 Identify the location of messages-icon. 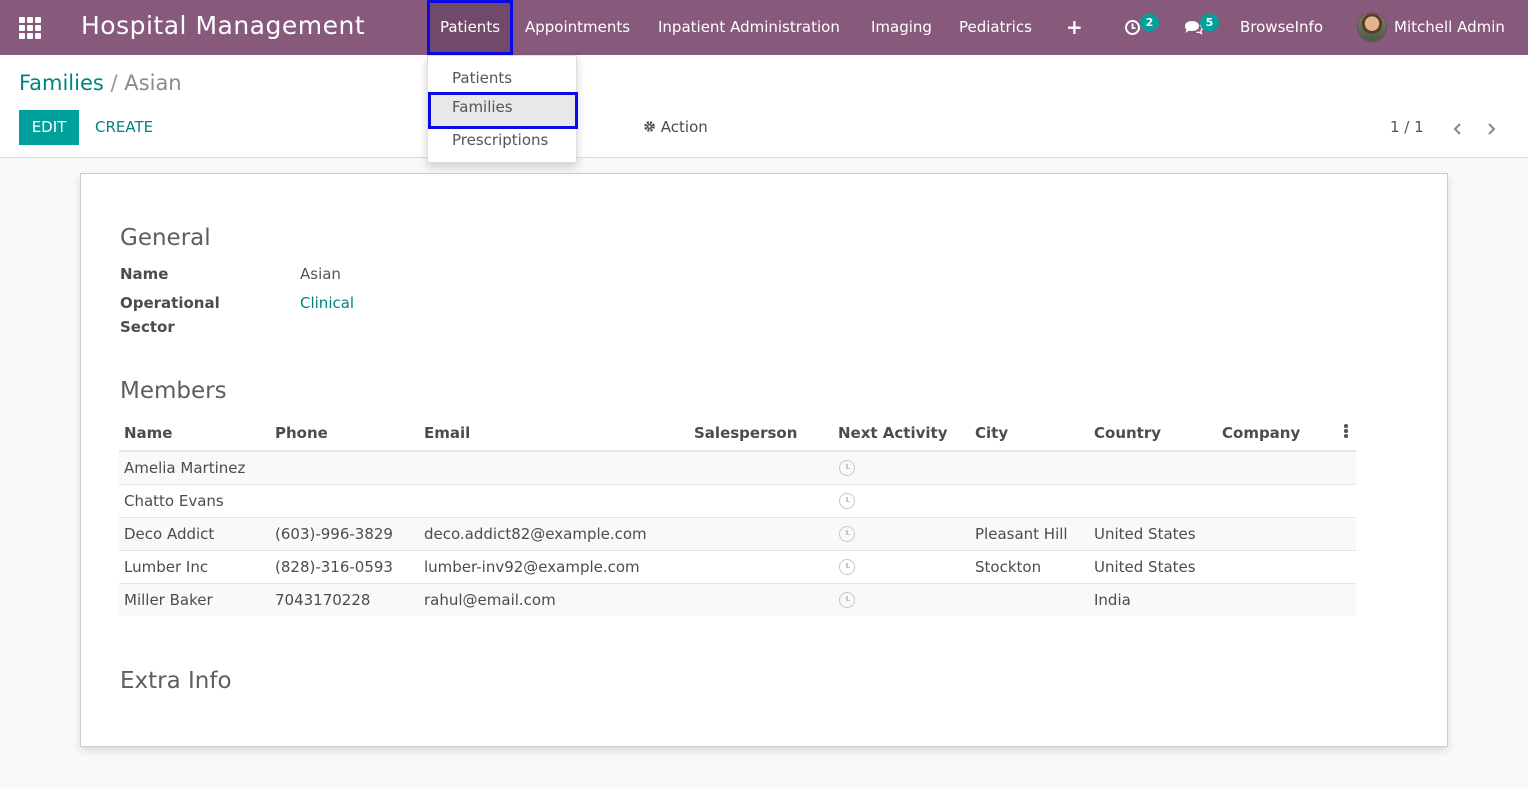
(1193, 27).